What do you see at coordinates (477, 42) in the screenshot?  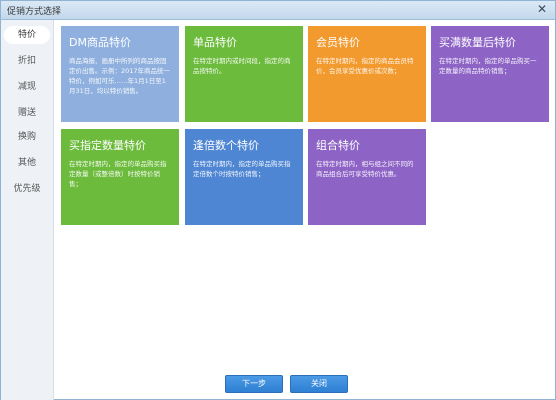 I see `tile-title: 买满数量后特价` at bounding box center [477, 42].